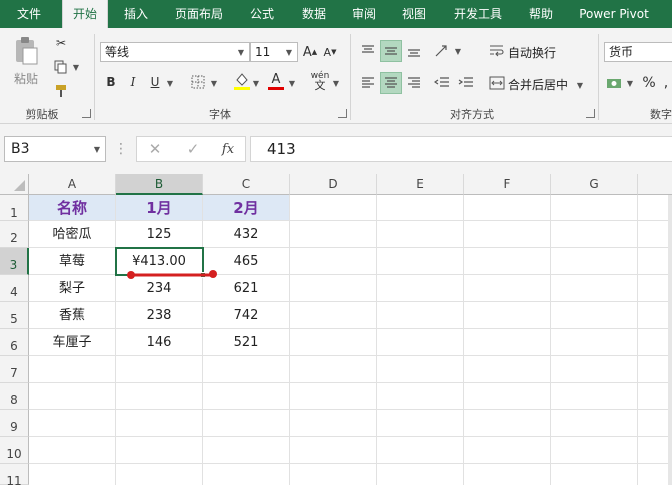 Image resolution: width=672 pixels, height=498 pixels. What do you see at coordinates (61, 67) in the screenshot?
I see `copy-icon` at bounding box center [61, 67].